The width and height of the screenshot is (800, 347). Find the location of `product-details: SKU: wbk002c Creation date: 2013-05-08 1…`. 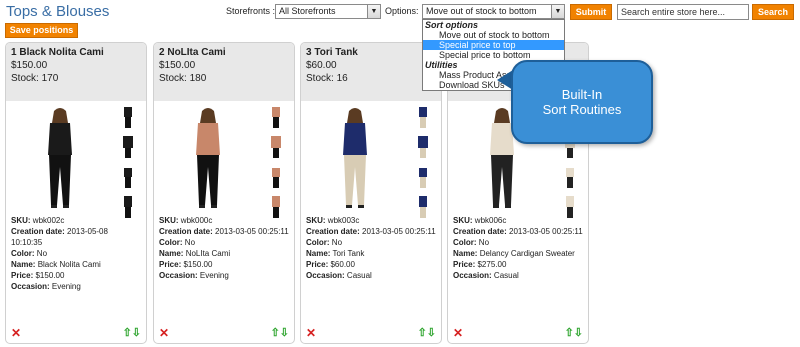

product-details: SKU: wbk002c Creation date: 2013-05-08 1… is located at coordinates (76, 253).